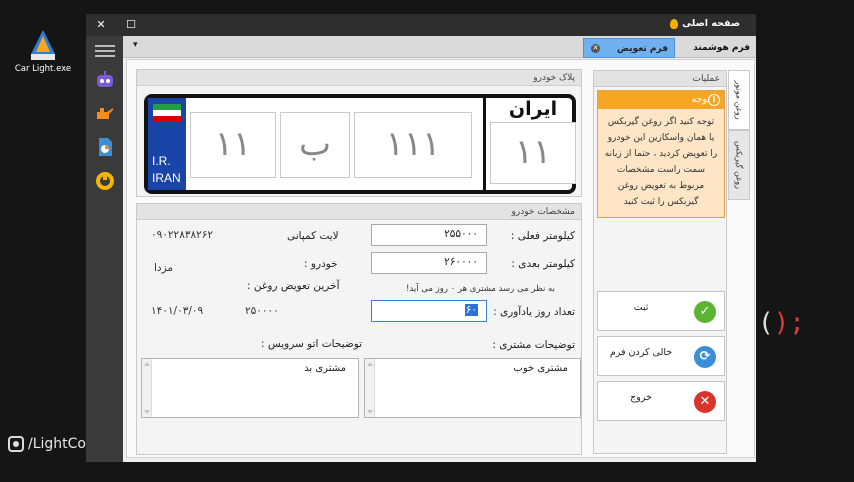 This screenshot has width=854, height=482. I want to click on checkmark-icon: ✓, so click(705, 312).